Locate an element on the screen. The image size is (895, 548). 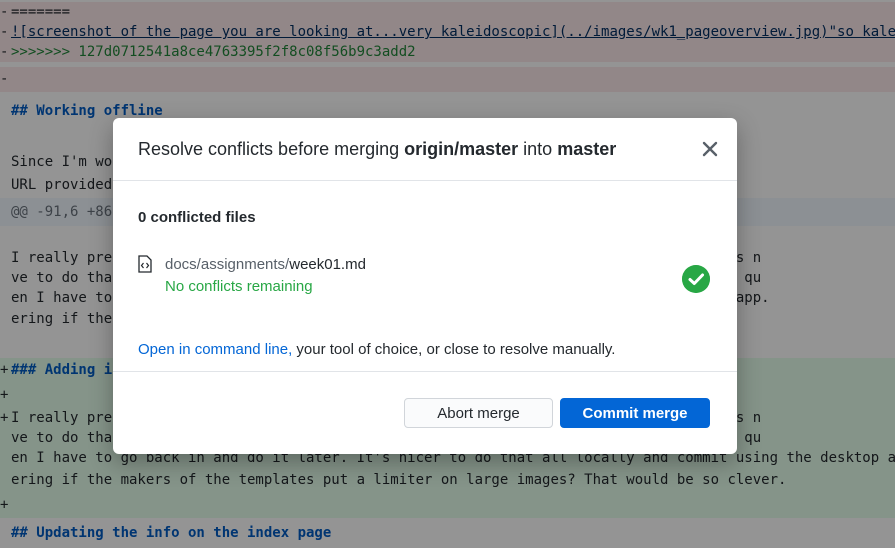
code-file-icon is located at coordinates (145, 264).